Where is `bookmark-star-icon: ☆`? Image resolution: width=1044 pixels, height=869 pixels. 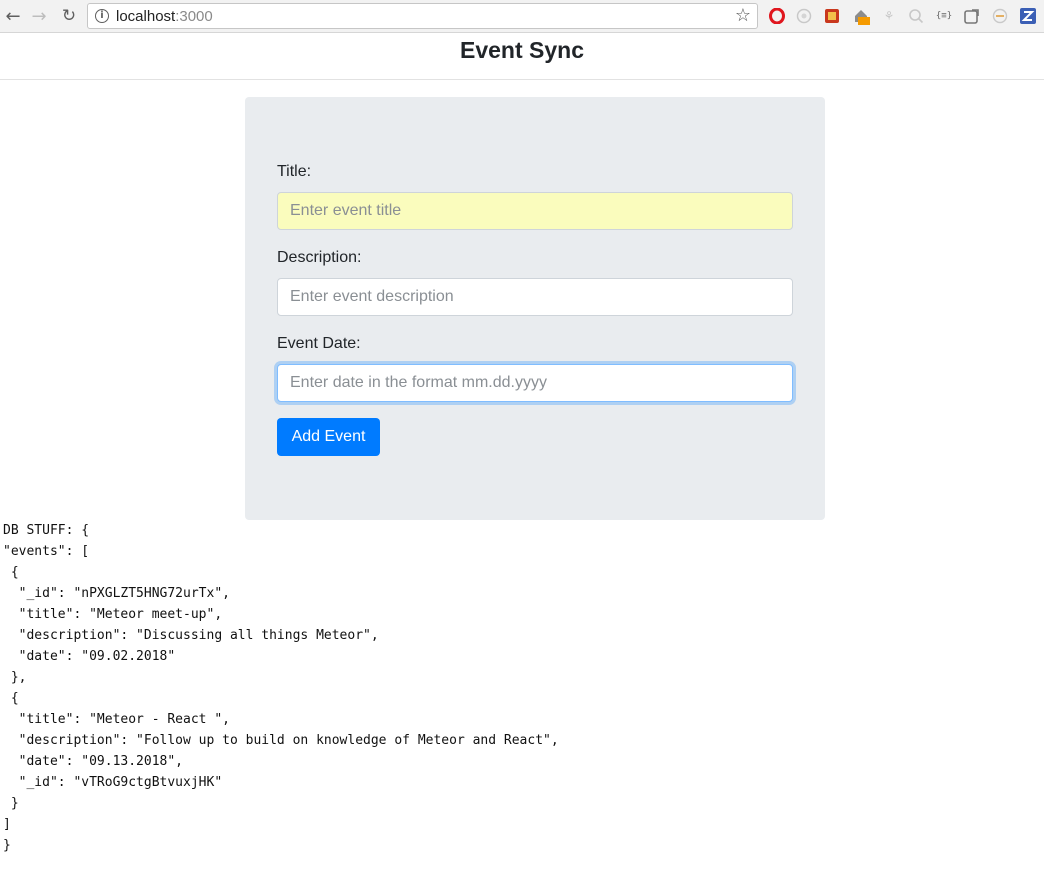
bookmark-star-icon: ☆ is located at coordinates (743, 15).